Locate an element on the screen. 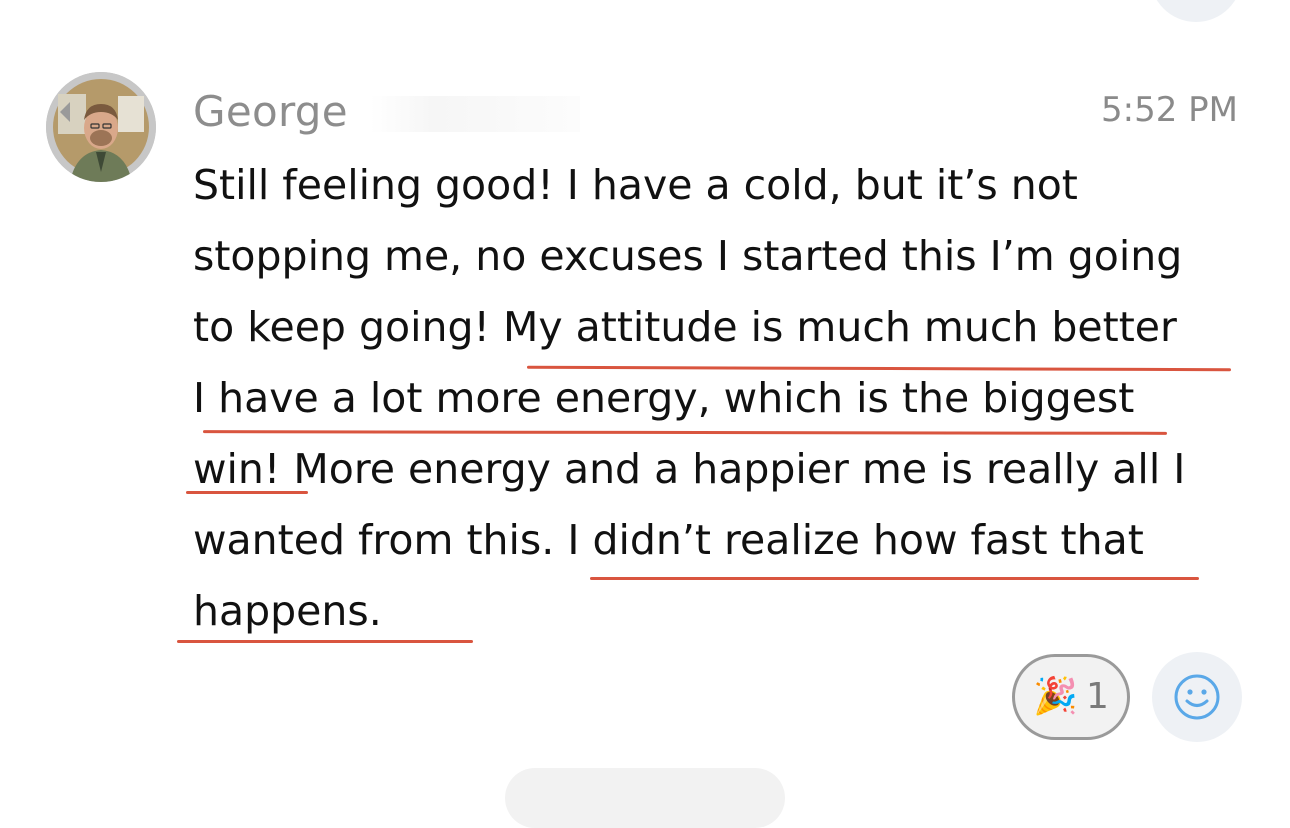 This screenshot has width=1290, height=828. message-timestamp: 5:52 PM is located at coordinates (1169, 110).